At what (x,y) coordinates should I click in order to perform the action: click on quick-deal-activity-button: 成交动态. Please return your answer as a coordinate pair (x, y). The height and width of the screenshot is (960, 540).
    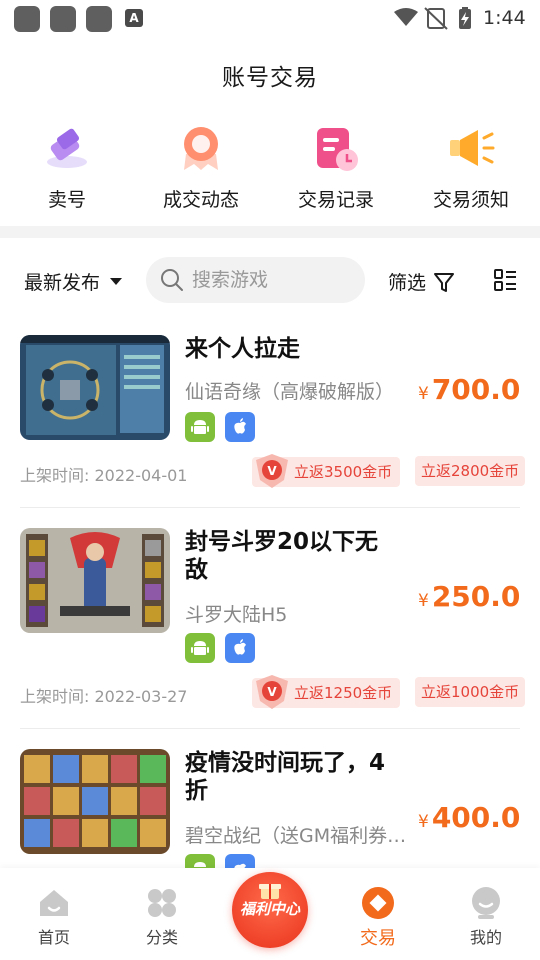
    Looking at the image, I should click on (201, 168).